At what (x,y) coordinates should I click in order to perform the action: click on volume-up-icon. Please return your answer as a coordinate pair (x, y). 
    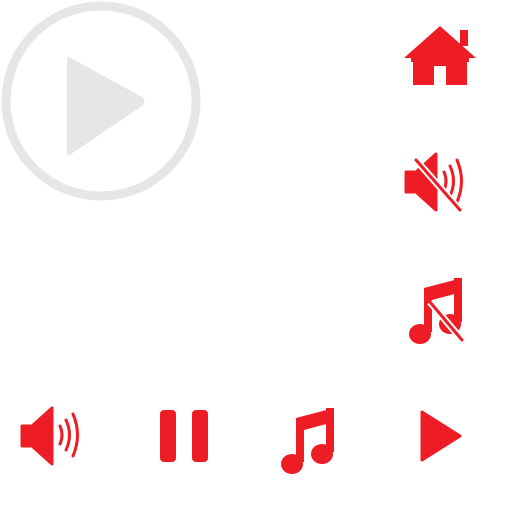
    Looking at the image, I should click on (51, 436).